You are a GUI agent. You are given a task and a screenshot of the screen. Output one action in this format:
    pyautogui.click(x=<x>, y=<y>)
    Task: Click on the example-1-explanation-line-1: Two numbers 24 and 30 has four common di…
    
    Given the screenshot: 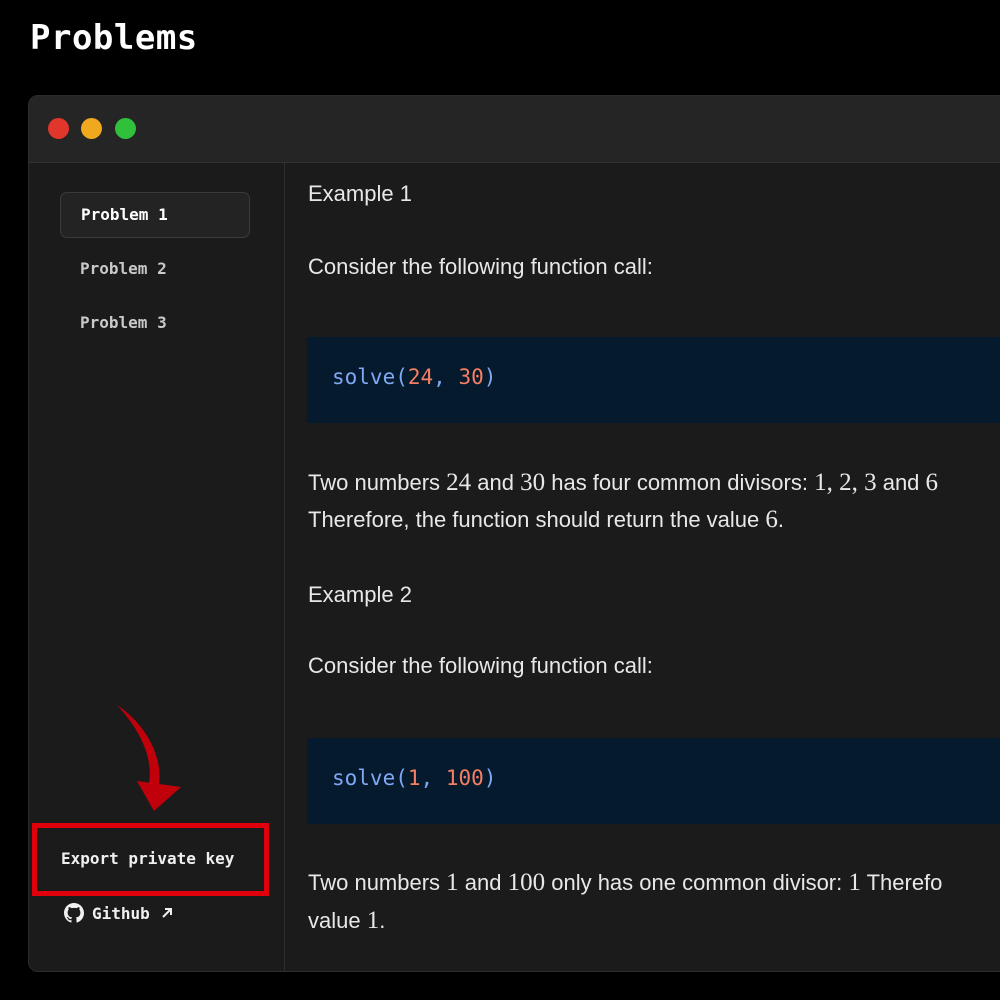 What is the action you would take?
    pyautogui.click(x=623, y=483)
    